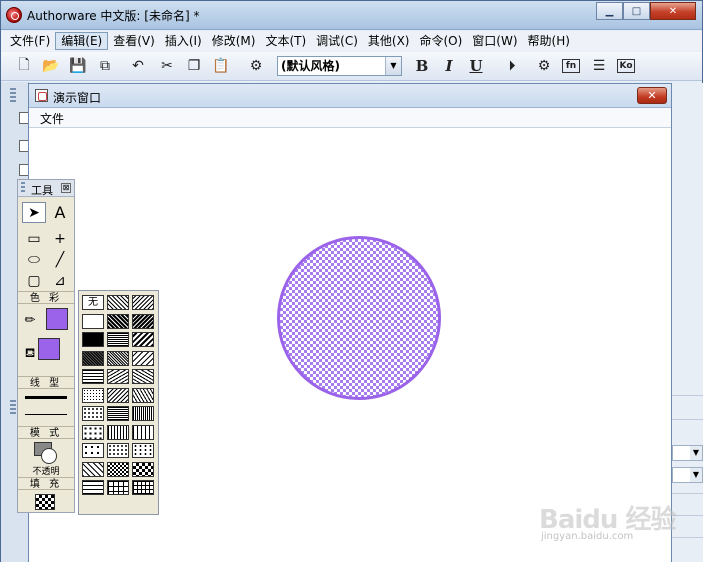 Image resolution: width=703 pixels, height=562 pixels. Describe the element at coordinates (57, 319) in the screenshot. I see `line-color-swatch` at that location.